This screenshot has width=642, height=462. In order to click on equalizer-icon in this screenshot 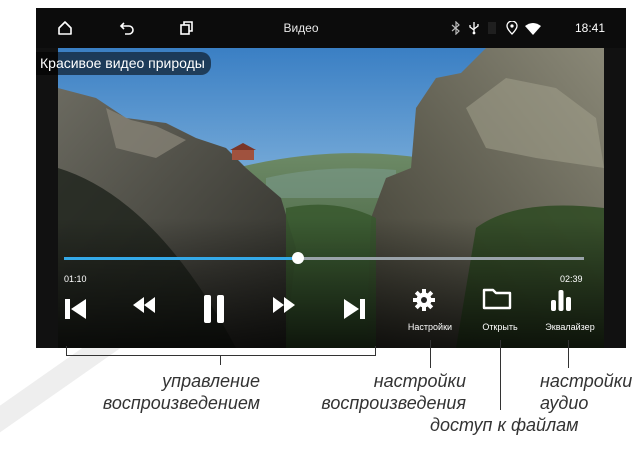, I will do `click(561, 300)`.